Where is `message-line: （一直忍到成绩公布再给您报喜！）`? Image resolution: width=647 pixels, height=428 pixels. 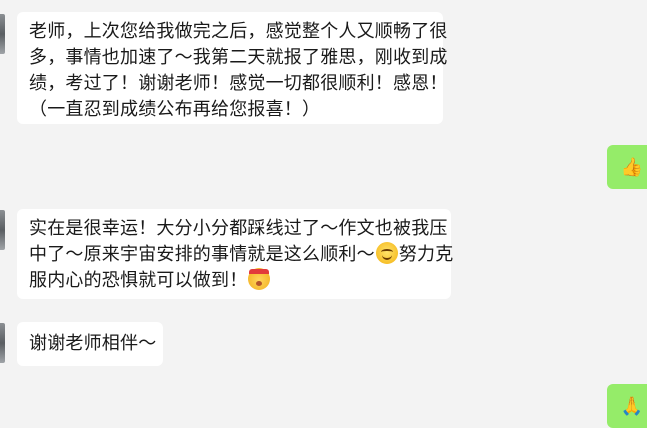
message-line: （一直忍到成绩公布再给您报喜！） is located at coordinates (175, 109).